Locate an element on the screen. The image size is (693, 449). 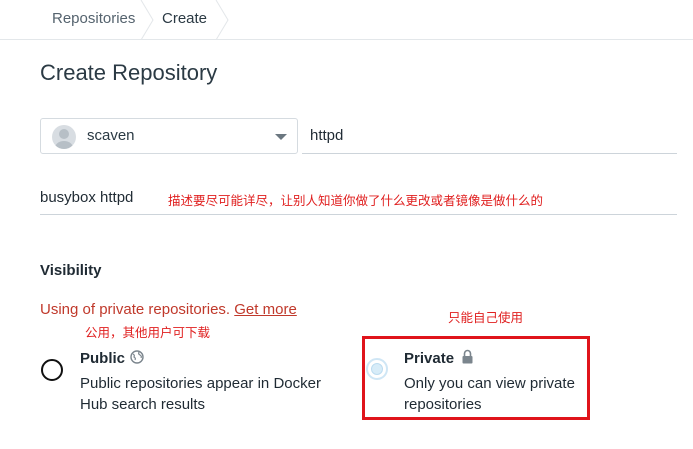
public-annotation: 公用，其他用户可下载 is located at coordinates (148, 332).